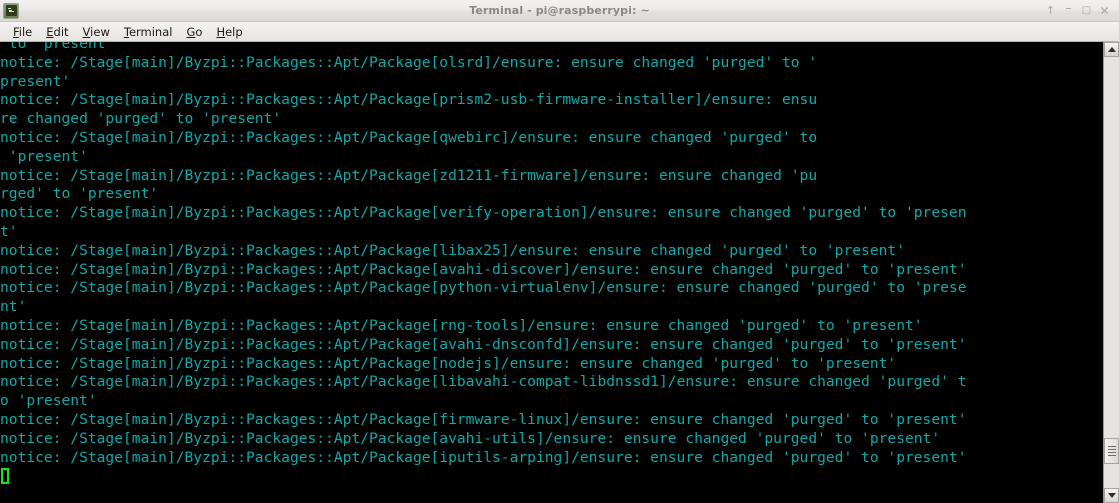  I want to click on terminal-icon, so click(11, 10).